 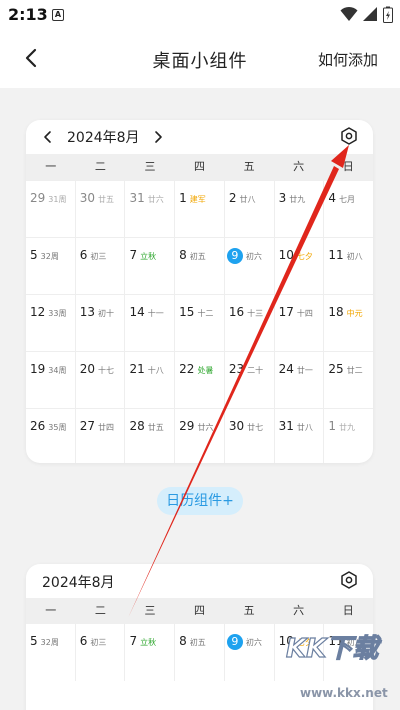 What do you see at coordinates (155, 313) in the screenshot?
I see `lunar-date-label: 十一` at bounding box center [155, 313].